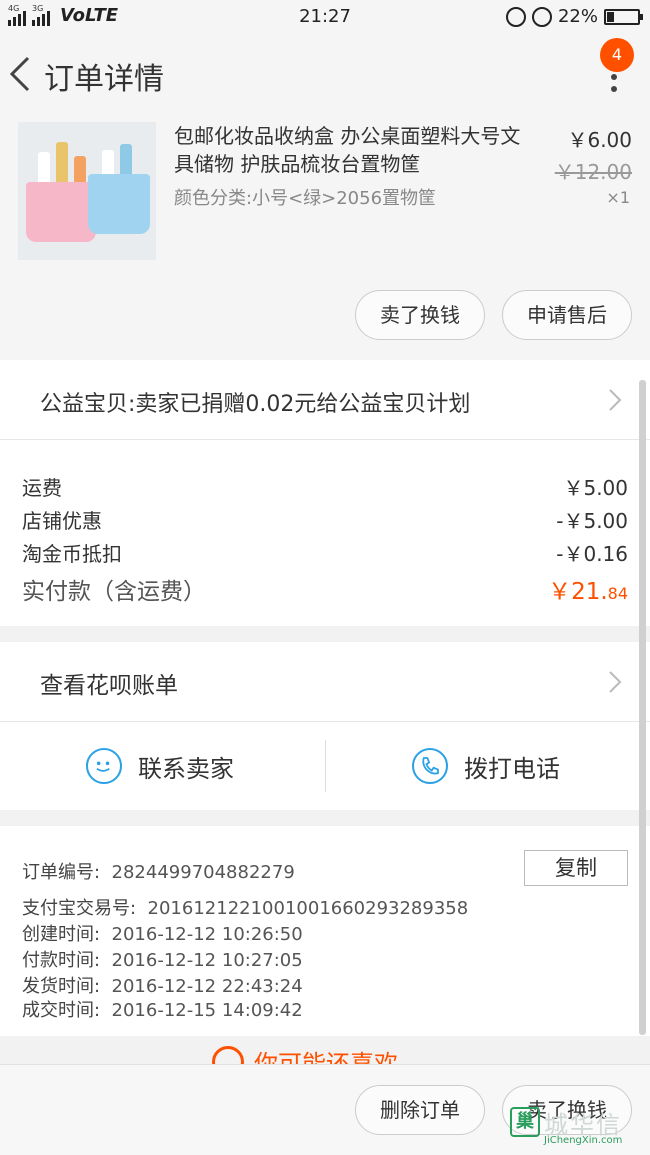  I want to click on total-paid-row: 实付款（含运费） ￥21.84, so click(325, 589).